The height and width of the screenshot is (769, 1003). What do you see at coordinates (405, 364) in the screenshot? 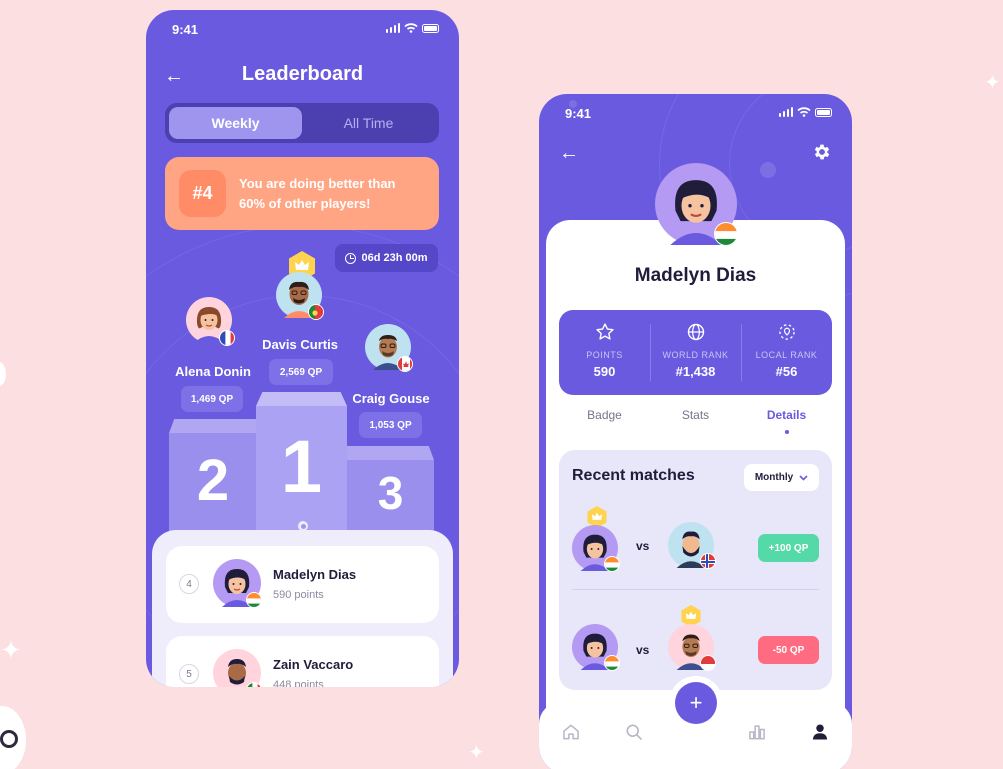
I see `flag-canada-icon` at bounding box center [405, 364].